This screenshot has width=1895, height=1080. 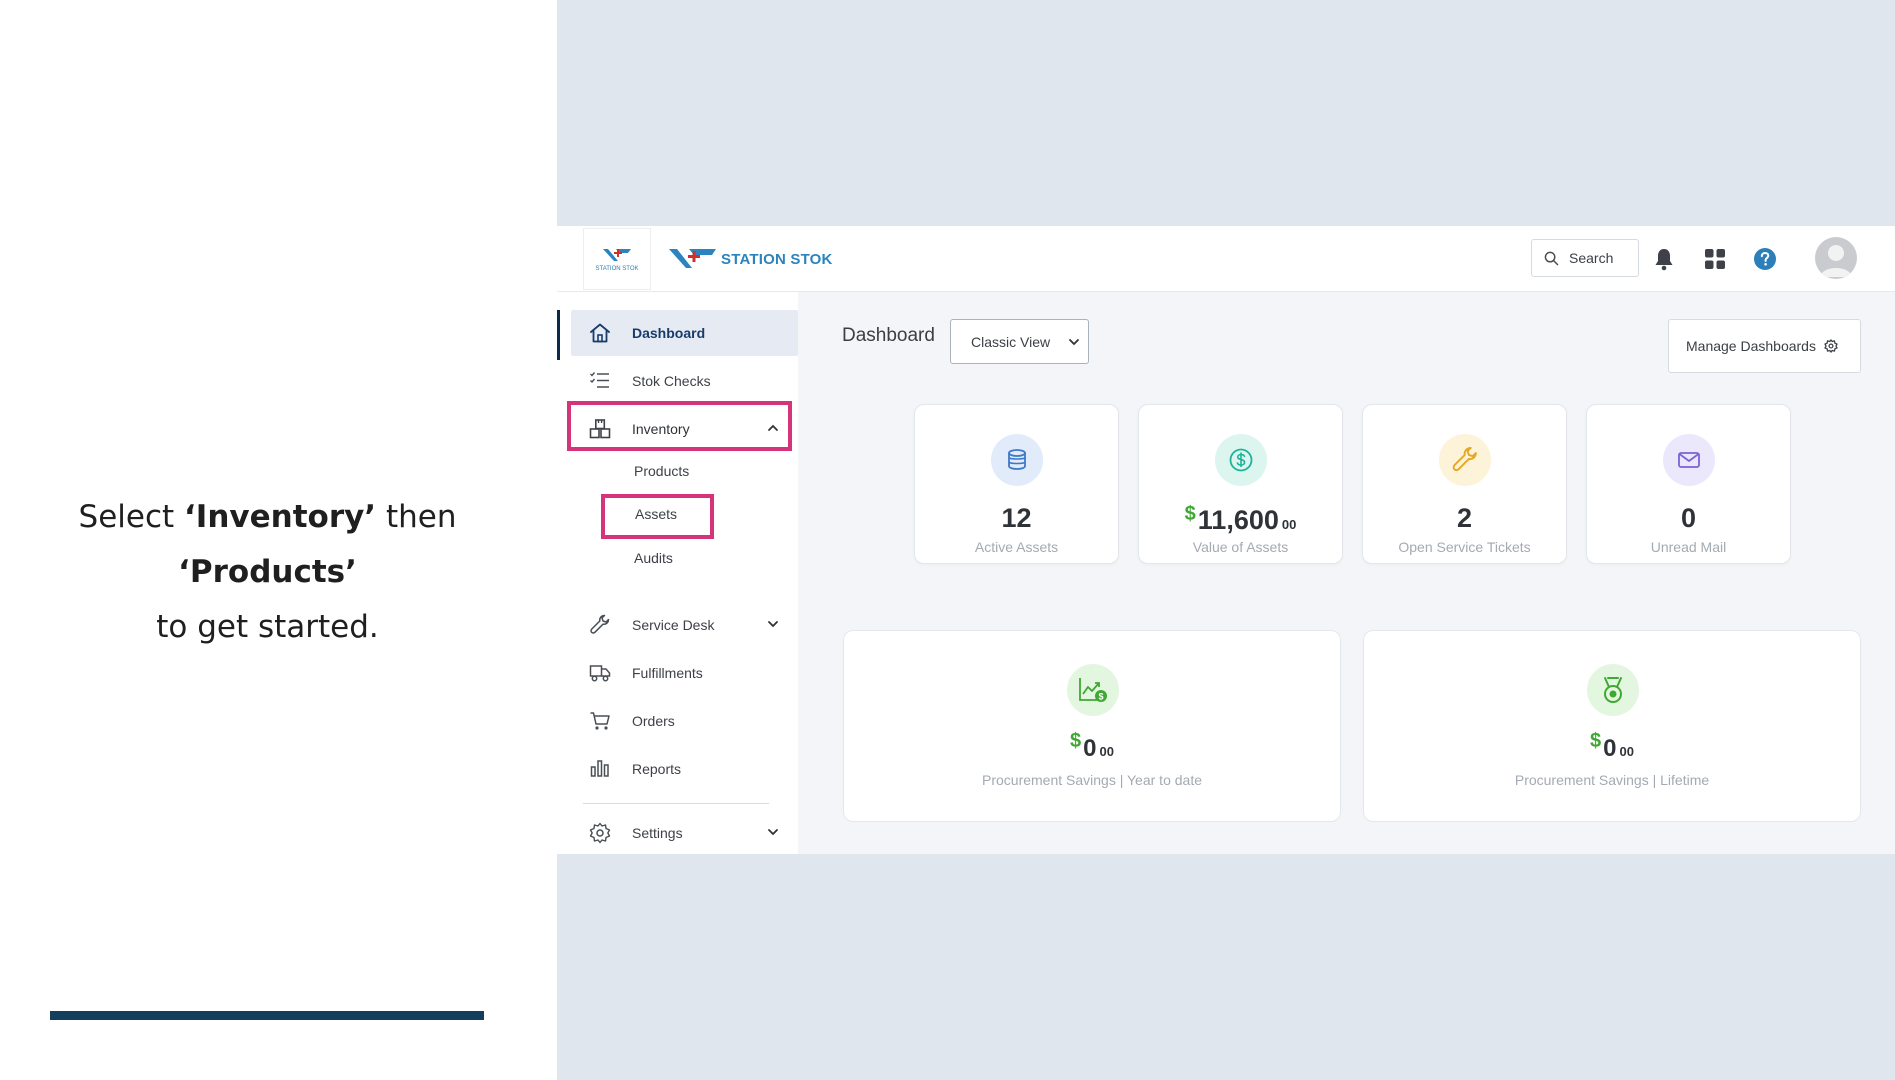 I want to click on help-button, so click(x=1765, y=259).